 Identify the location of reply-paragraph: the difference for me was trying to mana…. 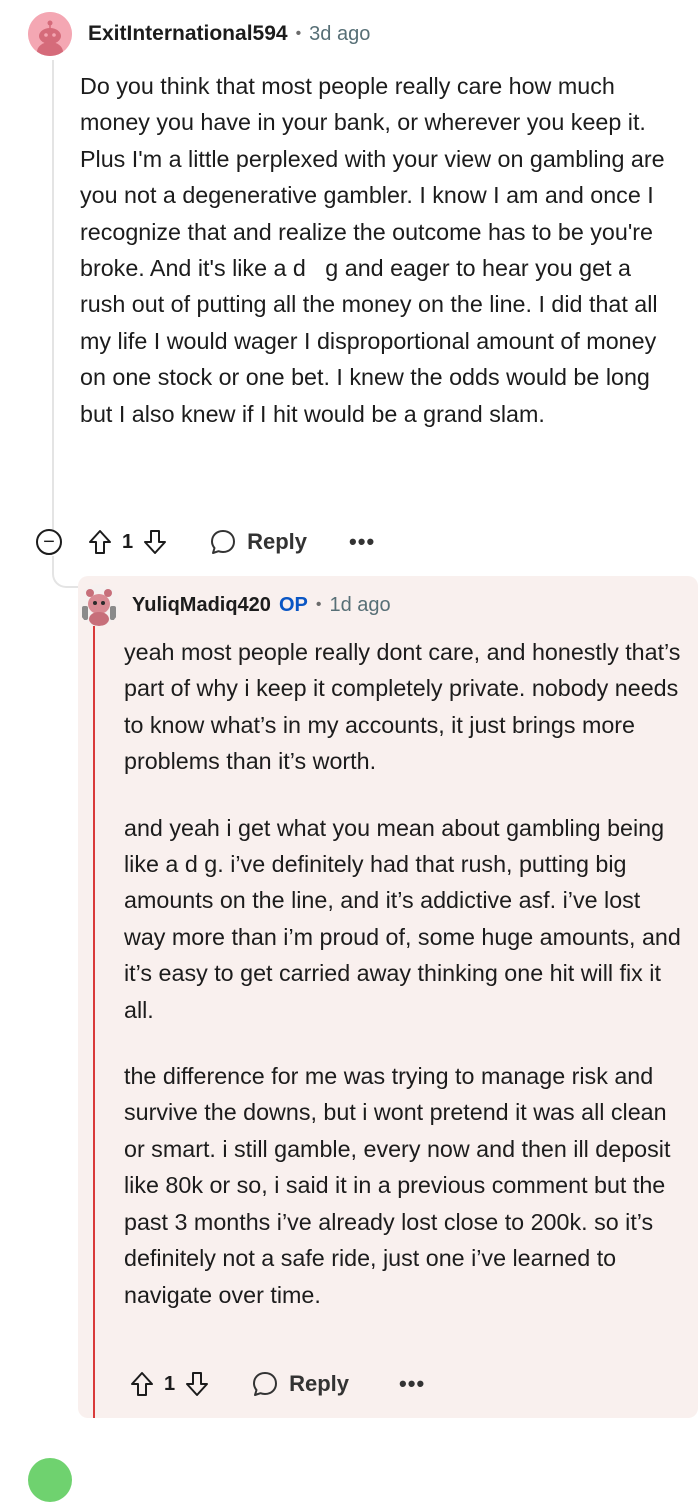
(397, 1185).